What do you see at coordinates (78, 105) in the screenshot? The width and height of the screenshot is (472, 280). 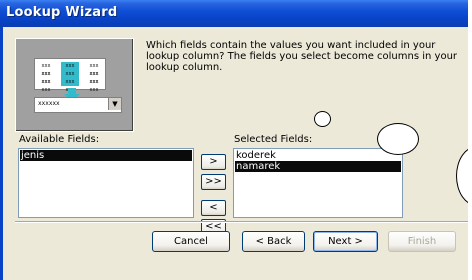 I see `combo-box-illustration: xxxxxx ▼` at bounding box center [78, 105].